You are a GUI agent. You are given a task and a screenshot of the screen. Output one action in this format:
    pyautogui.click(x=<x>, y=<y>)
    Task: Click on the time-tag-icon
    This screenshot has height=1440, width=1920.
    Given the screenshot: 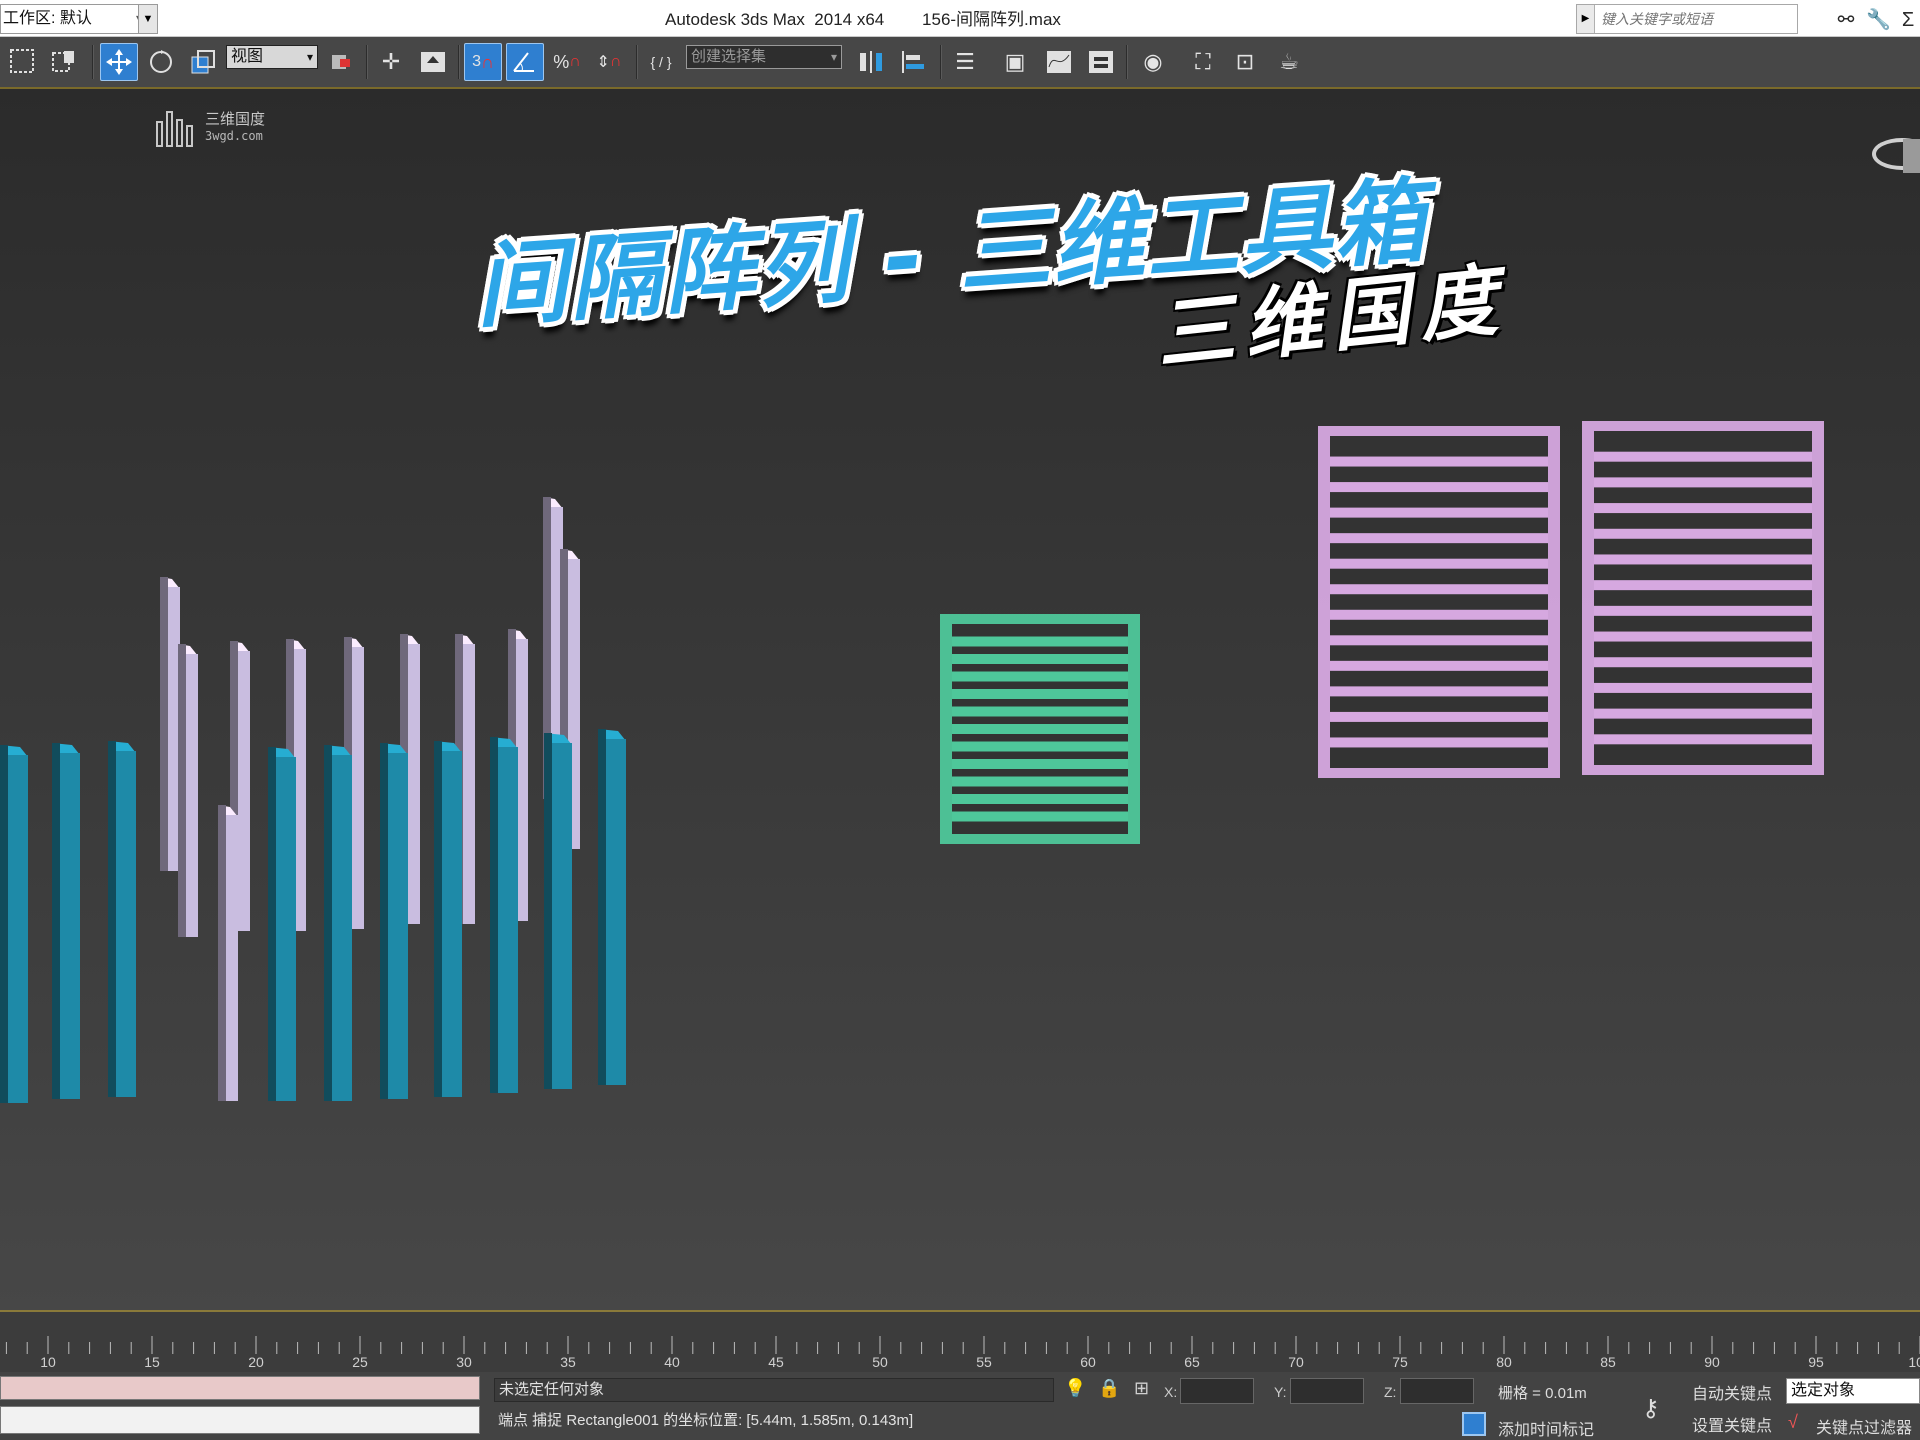 What is the action you would take?
    pyautogui.click(x=1474, y=1424)
    